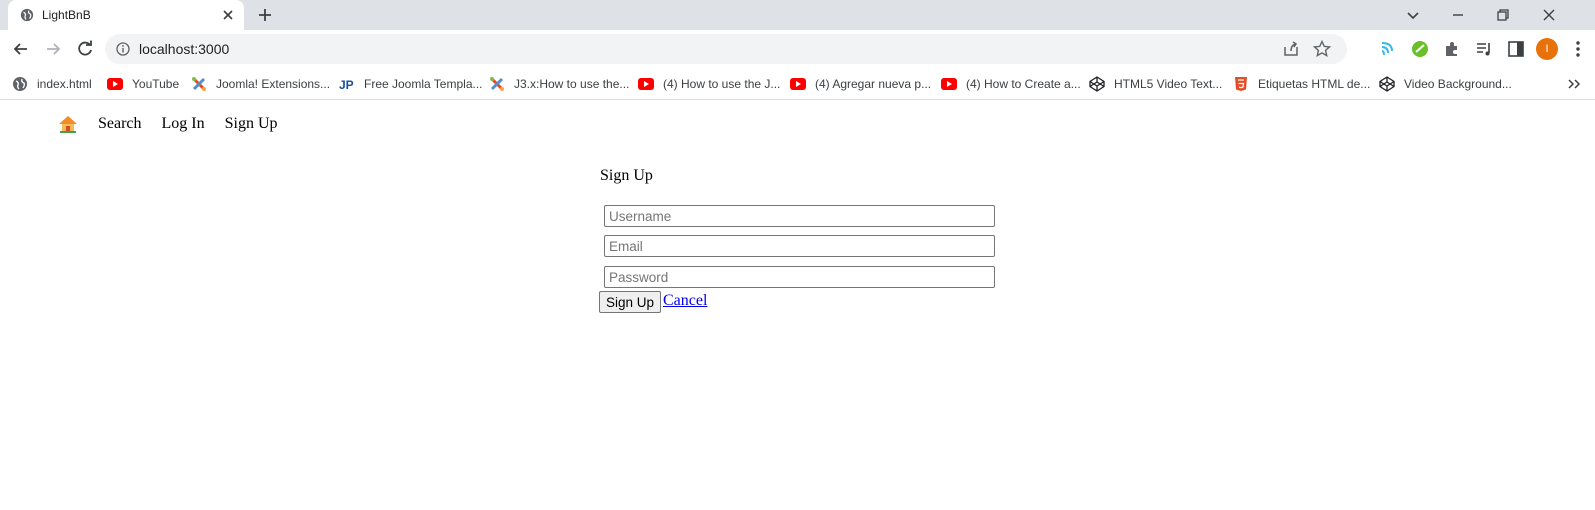 The height and width of the screenshot is (510, 1595). Describe the element at coordinates (68, 124) in the screenshot. I see `house-icon` at that location.